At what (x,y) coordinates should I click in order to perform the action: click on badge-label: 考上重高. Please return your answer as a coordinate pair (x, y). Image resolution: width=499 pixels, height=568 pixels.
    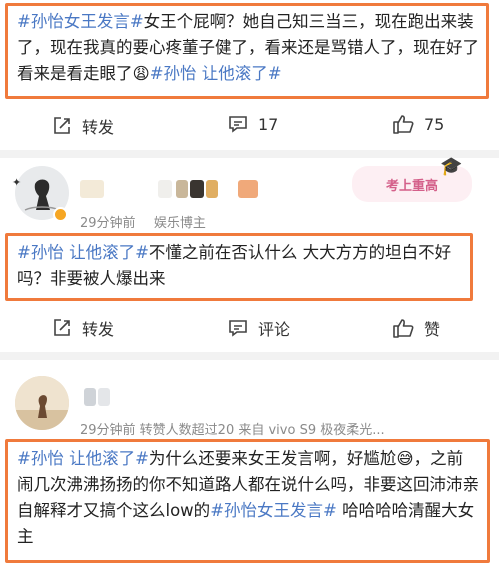
    Looking at the image, I should click on (411, 186).